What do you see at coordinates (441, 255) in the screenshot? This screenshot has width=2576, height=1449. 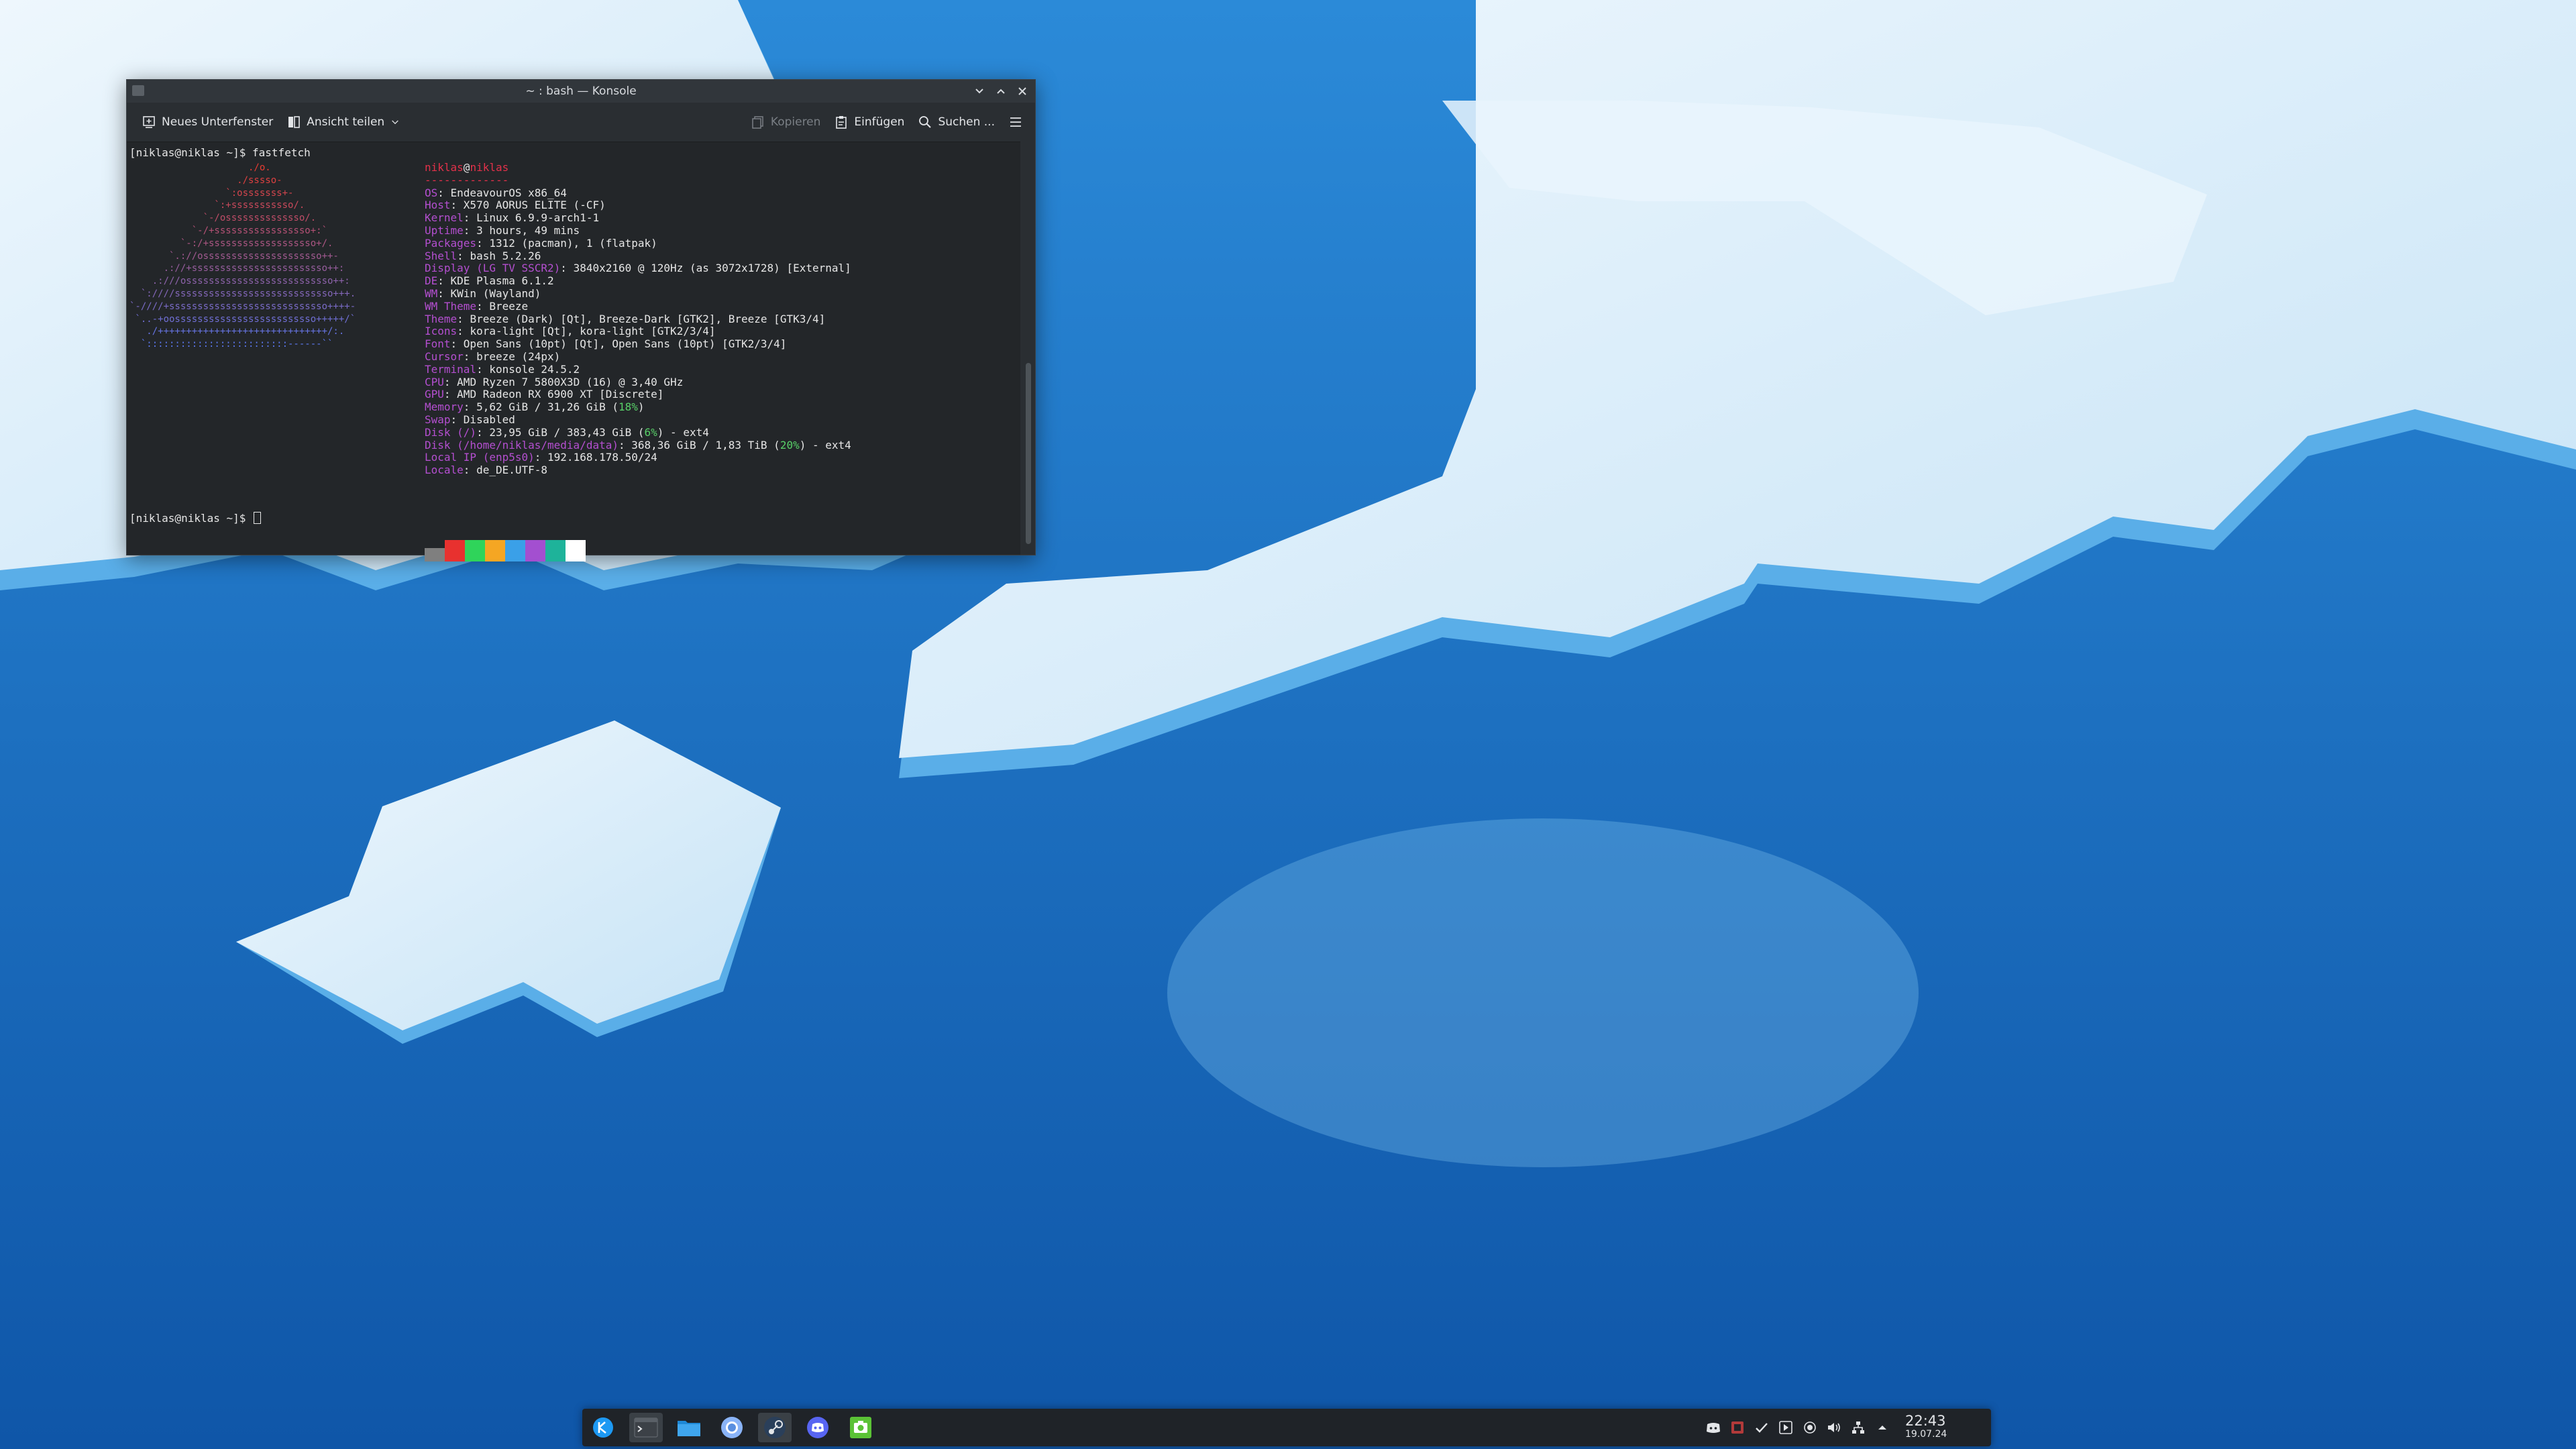 I see `info-key: Shell` at bounding box center [441, 255].